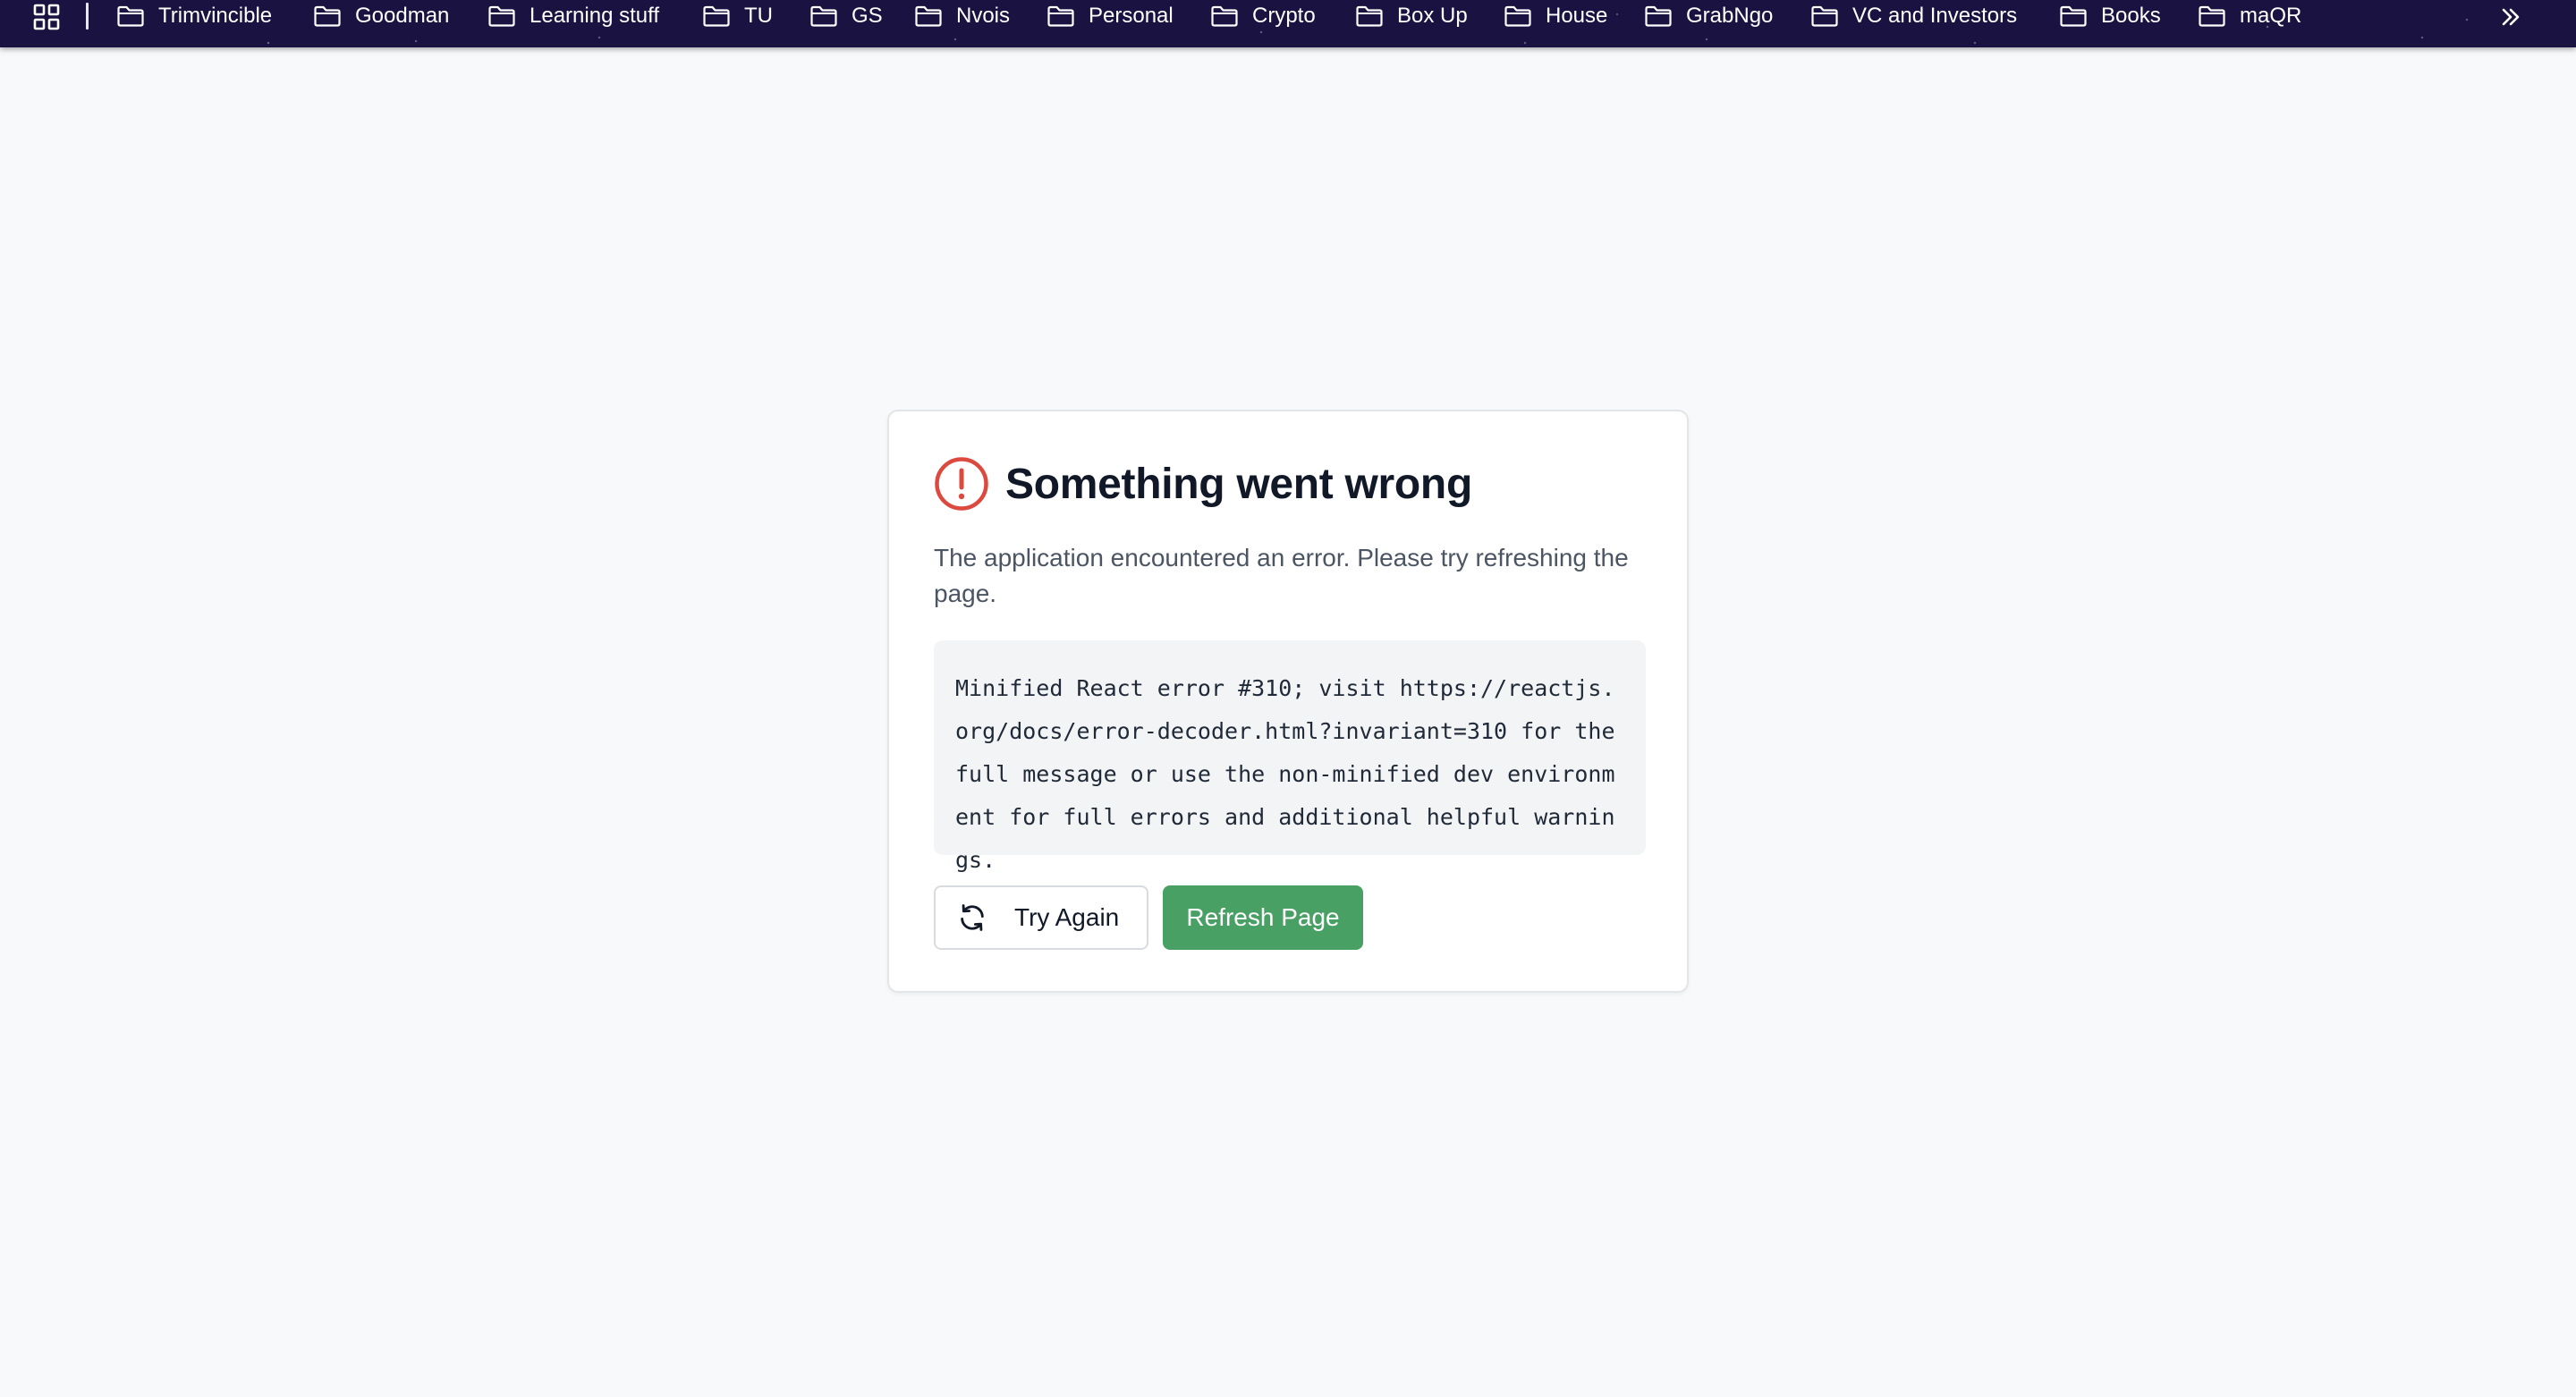  I want to click on bookmark-folder: maQR, so click(2249, 16).